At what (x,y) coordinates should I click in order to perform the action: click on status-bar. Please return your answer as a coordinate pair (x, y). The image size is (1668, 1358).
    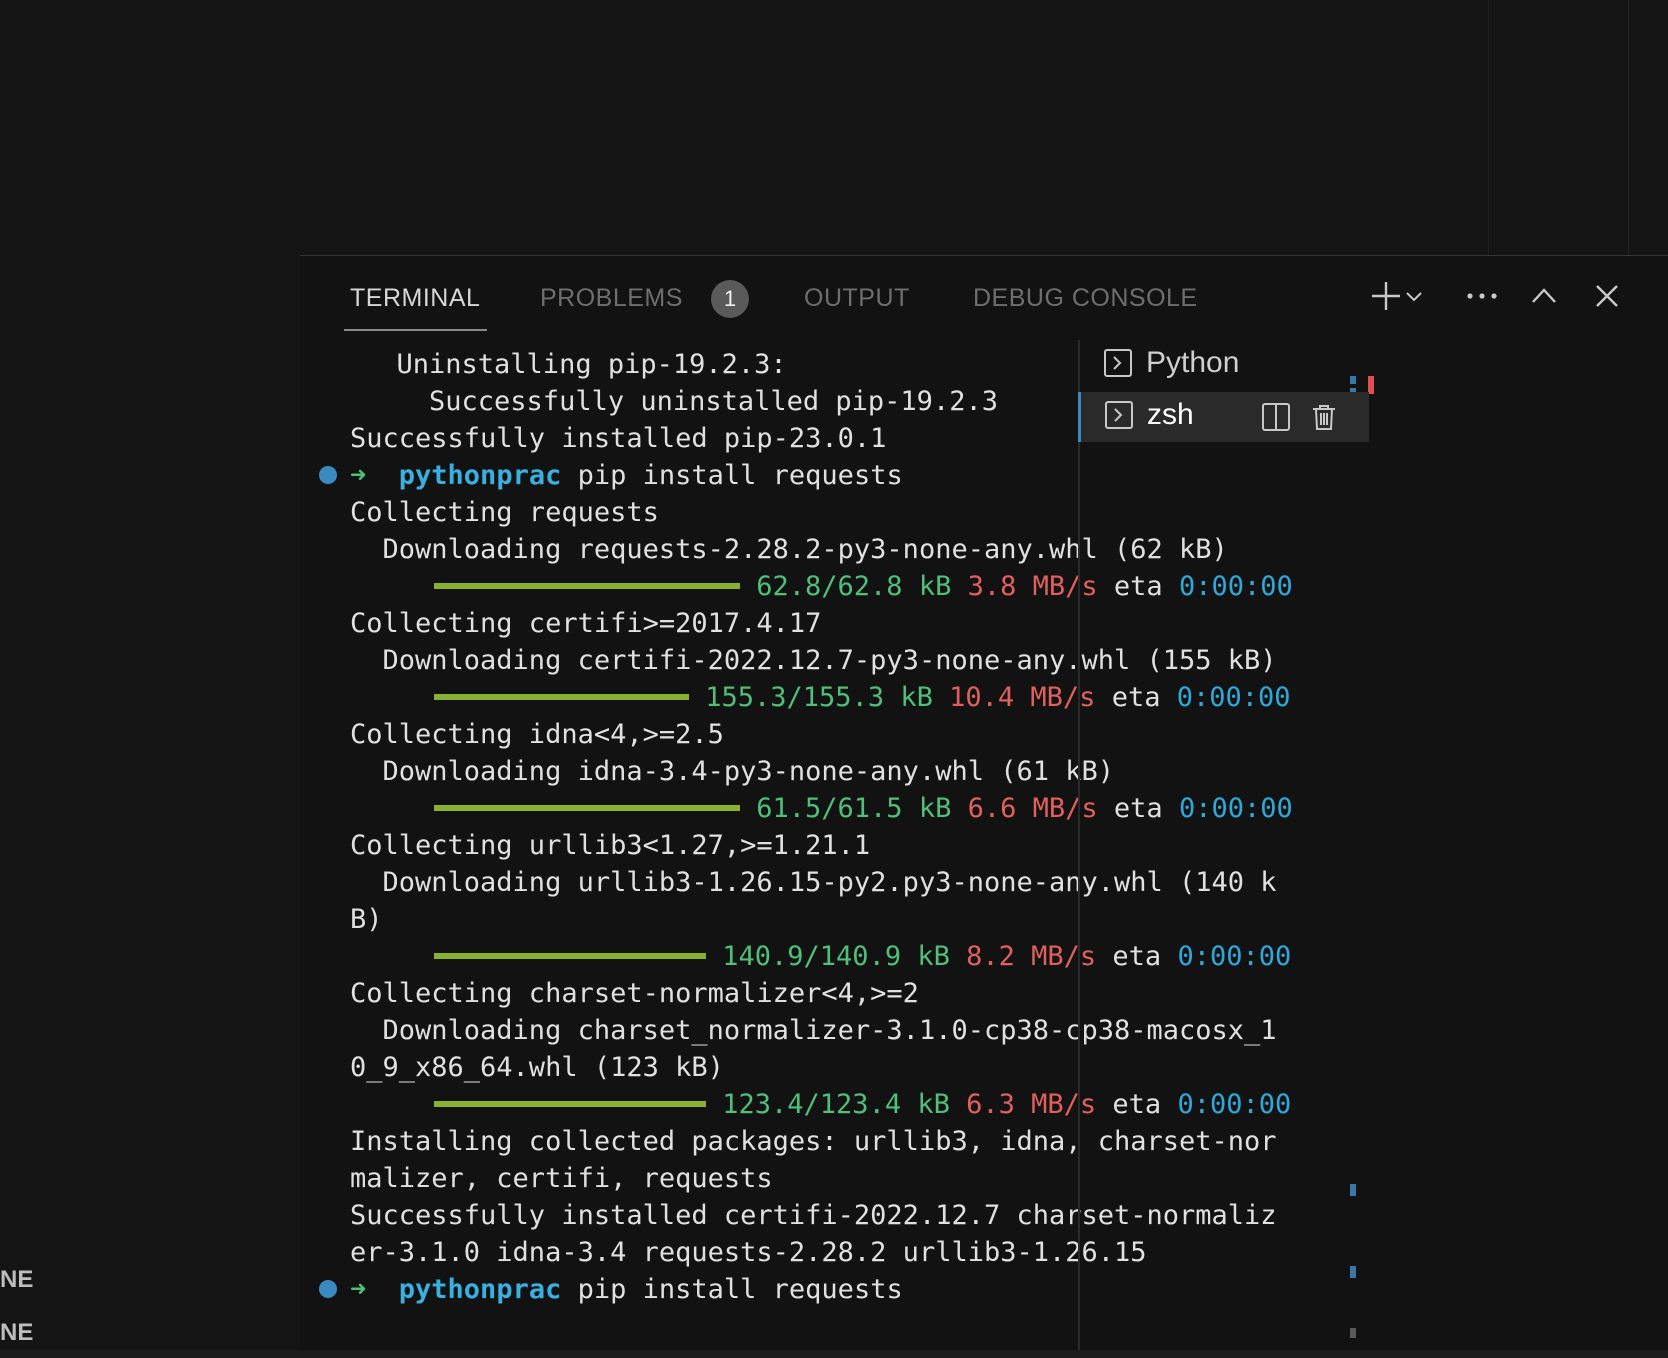
    Looking at the image, I should click on (834, 1354).